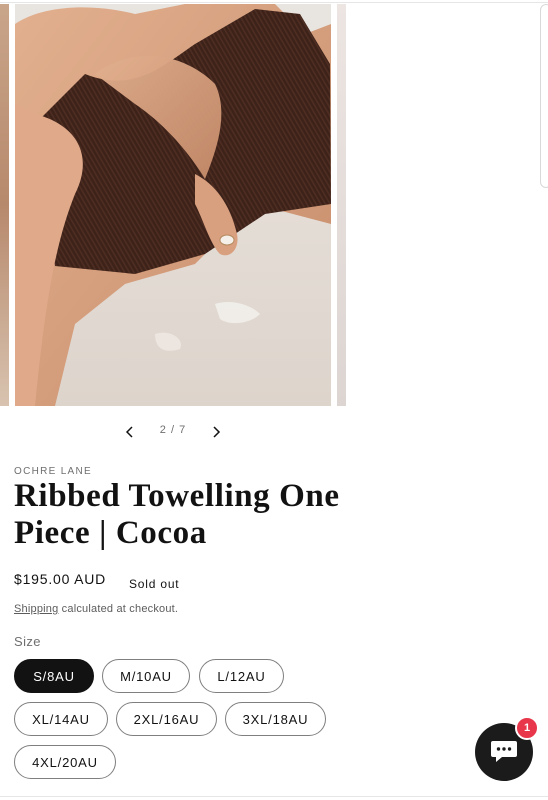 The width and height of the screenshot is (548, 800). What do you see at coordinates (36, 609) in the screenshot?
I see `shipping-link: Shipping` at bounding box center [36, 609].